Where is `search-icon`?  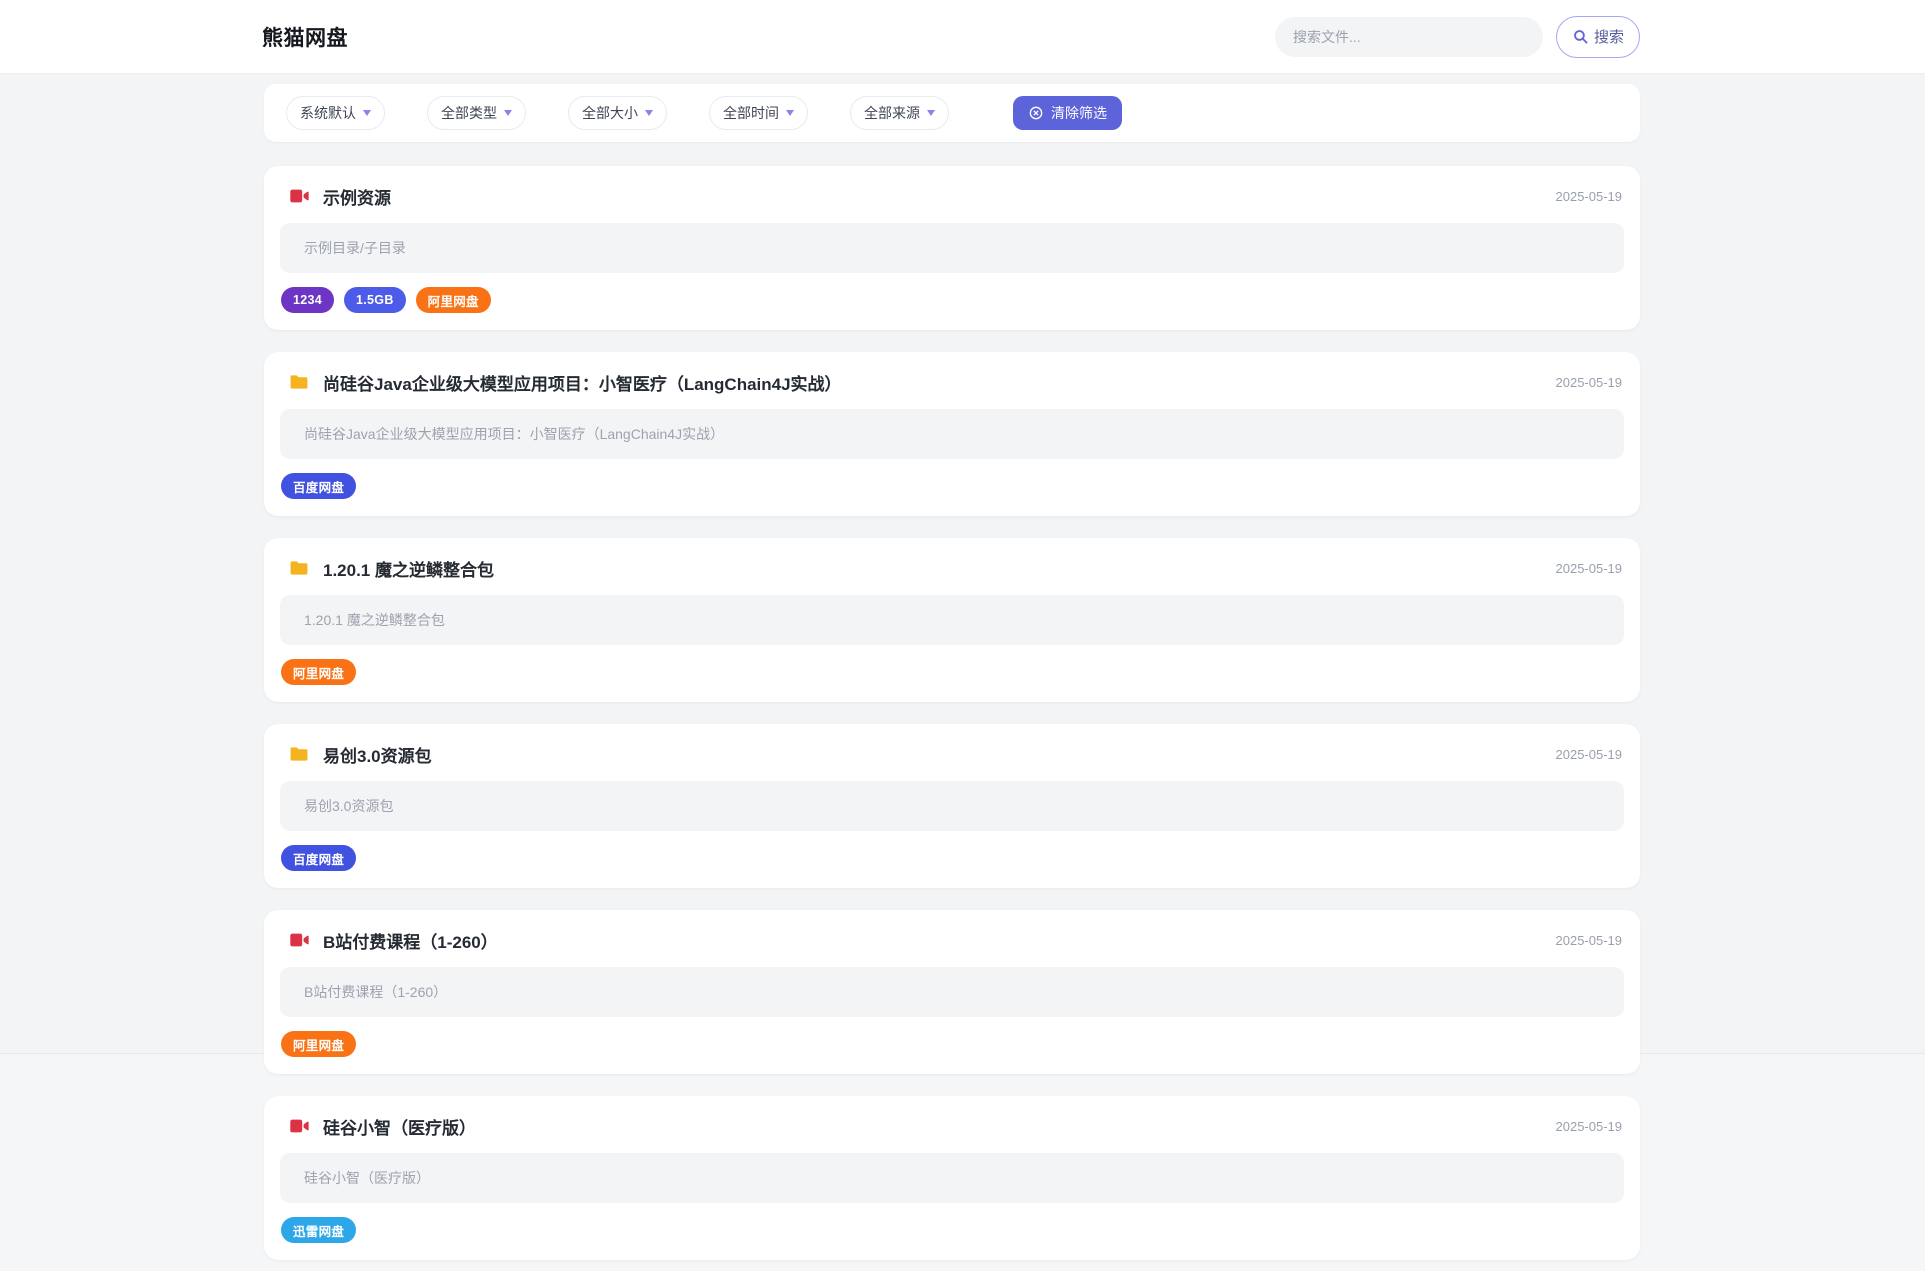
search-icon is located at coordinates (1580, 36).